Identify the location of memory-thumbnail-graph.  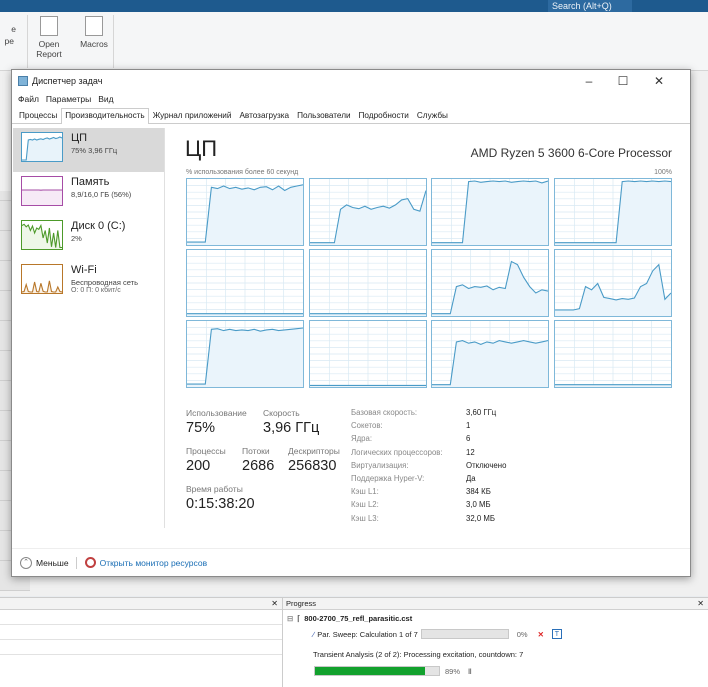
(42, 191).